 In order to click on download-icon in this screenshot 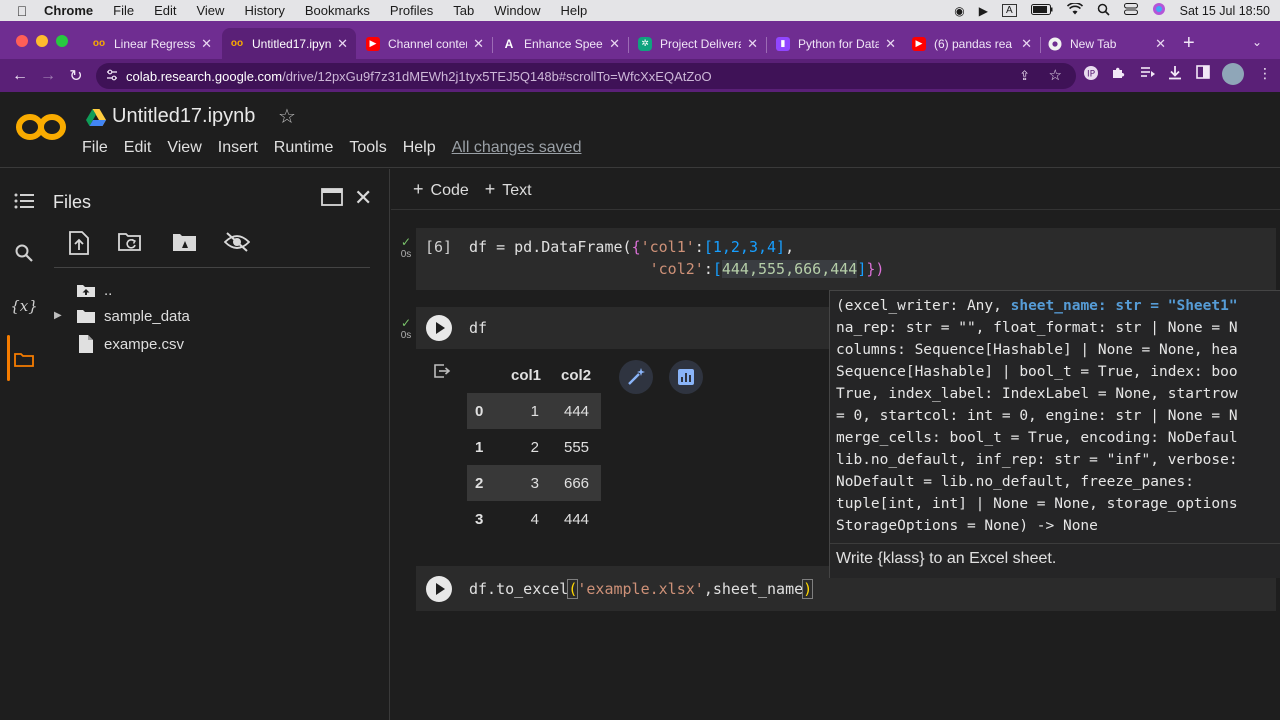, I will do `click(1175, 74)`.